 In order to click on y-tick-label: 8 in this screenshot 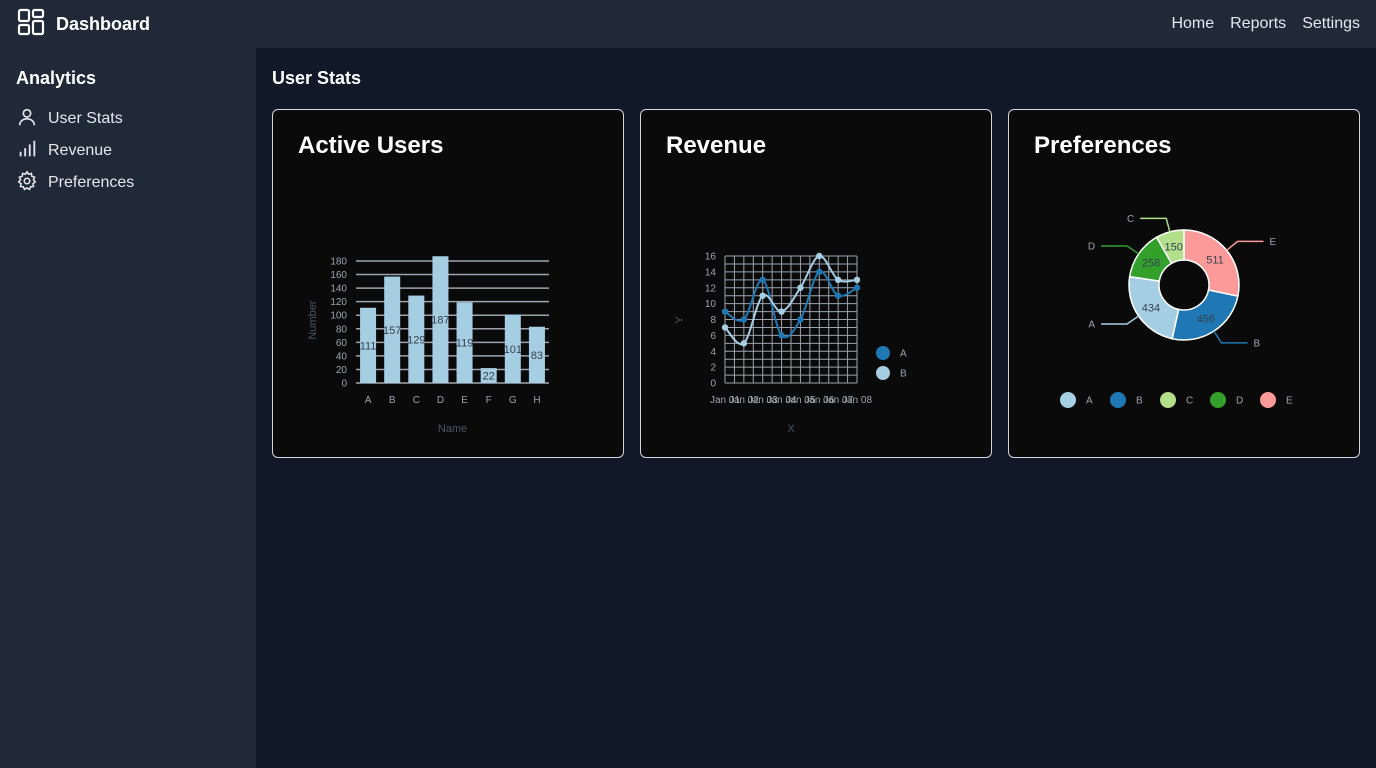, I will do `click(713, 320)`.